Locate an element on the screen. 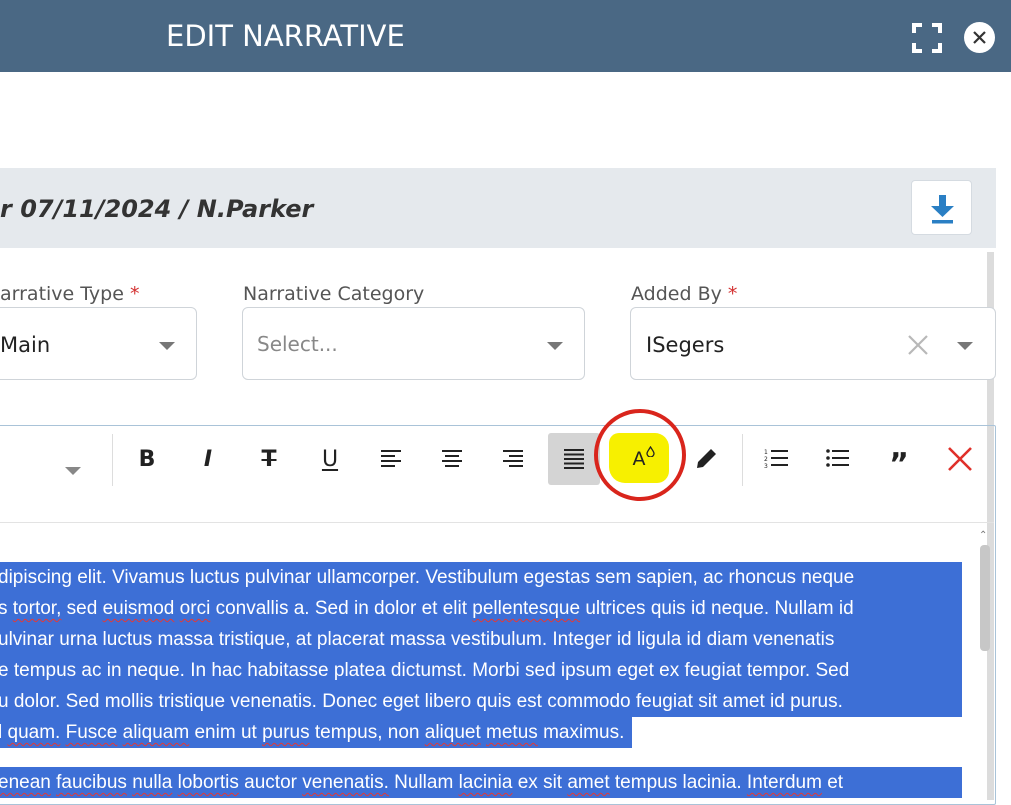  bold-icon: B is located at coordinates (147, 459).